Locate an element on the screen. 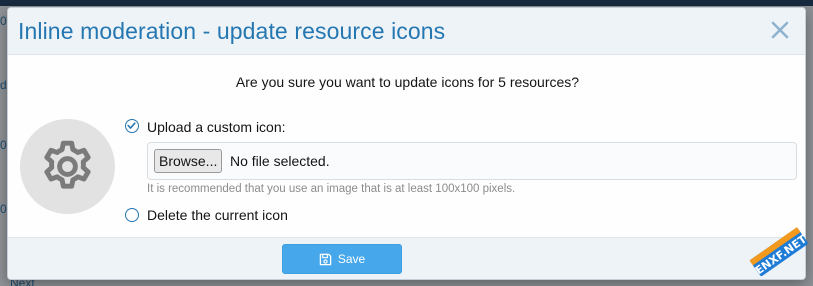  upload-option-label: Upload a custom icon: is located at coordinates (216, 127).